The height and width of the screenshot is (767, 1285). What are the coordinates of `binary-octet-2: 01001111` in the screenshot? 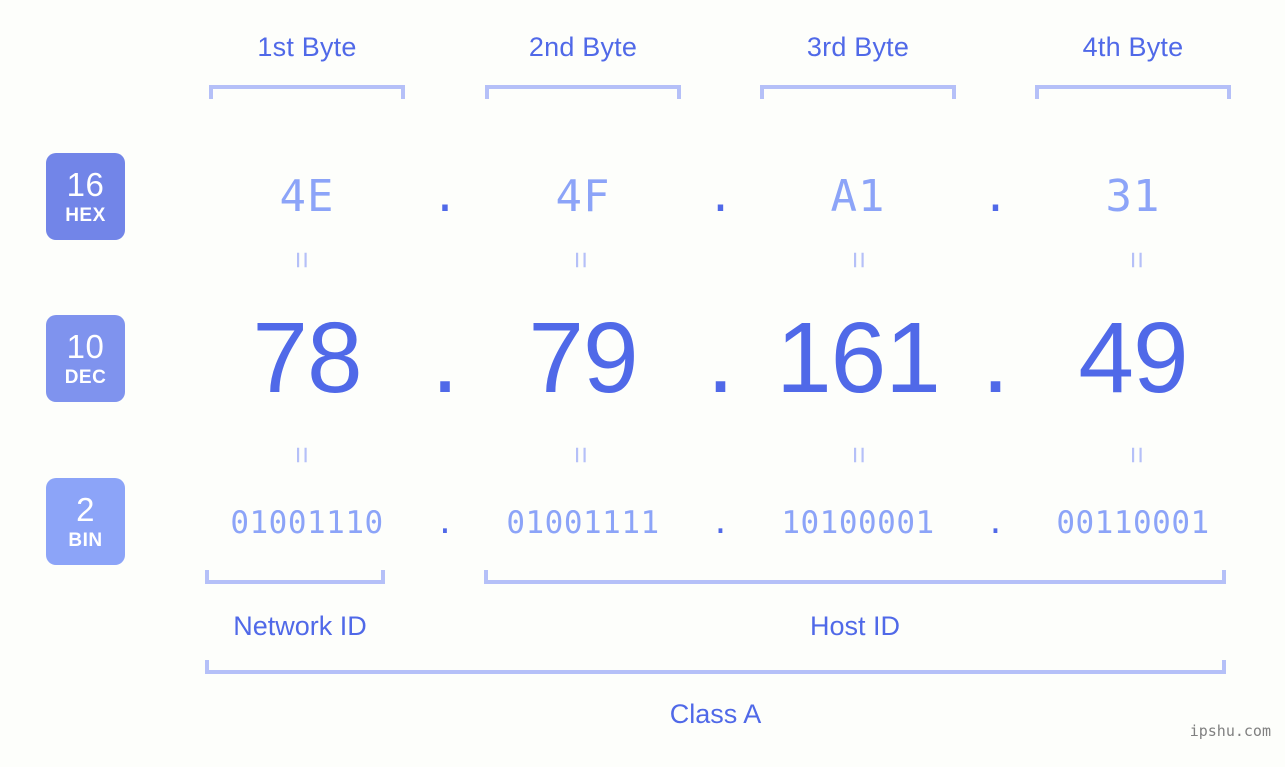 It's located at (583, 522).